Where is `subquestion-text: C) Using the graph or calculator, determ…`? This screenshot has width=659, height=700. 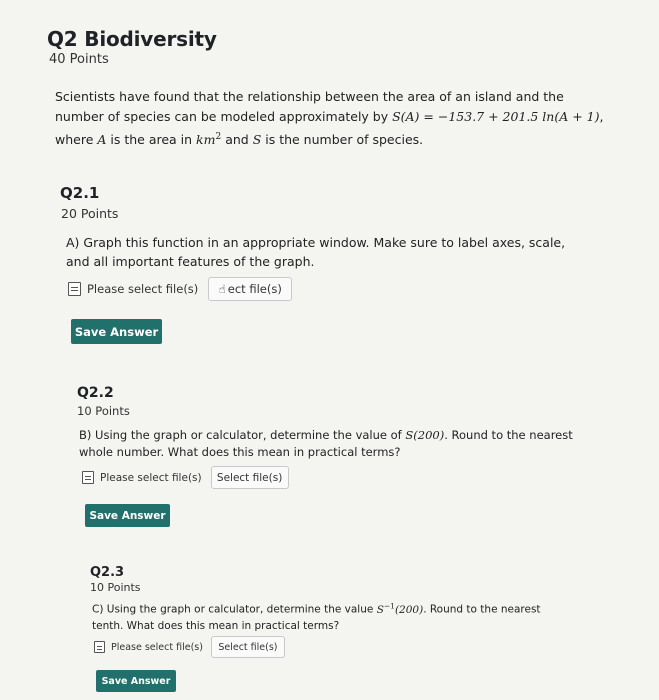
subquestion-text: C) Using the graph or calculator, determ… is located at coordinates (327, 616).